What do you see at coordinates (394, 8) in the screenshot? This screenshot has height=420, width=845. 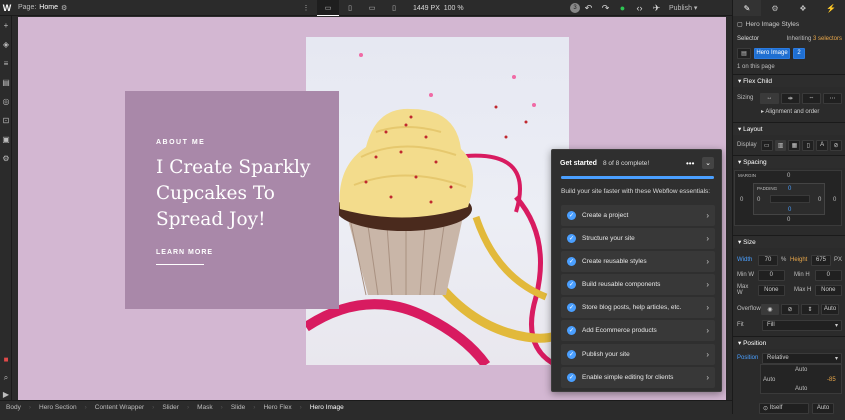 I see `mobile-portrait-icon: ▯` at bounding box center [394, 8].